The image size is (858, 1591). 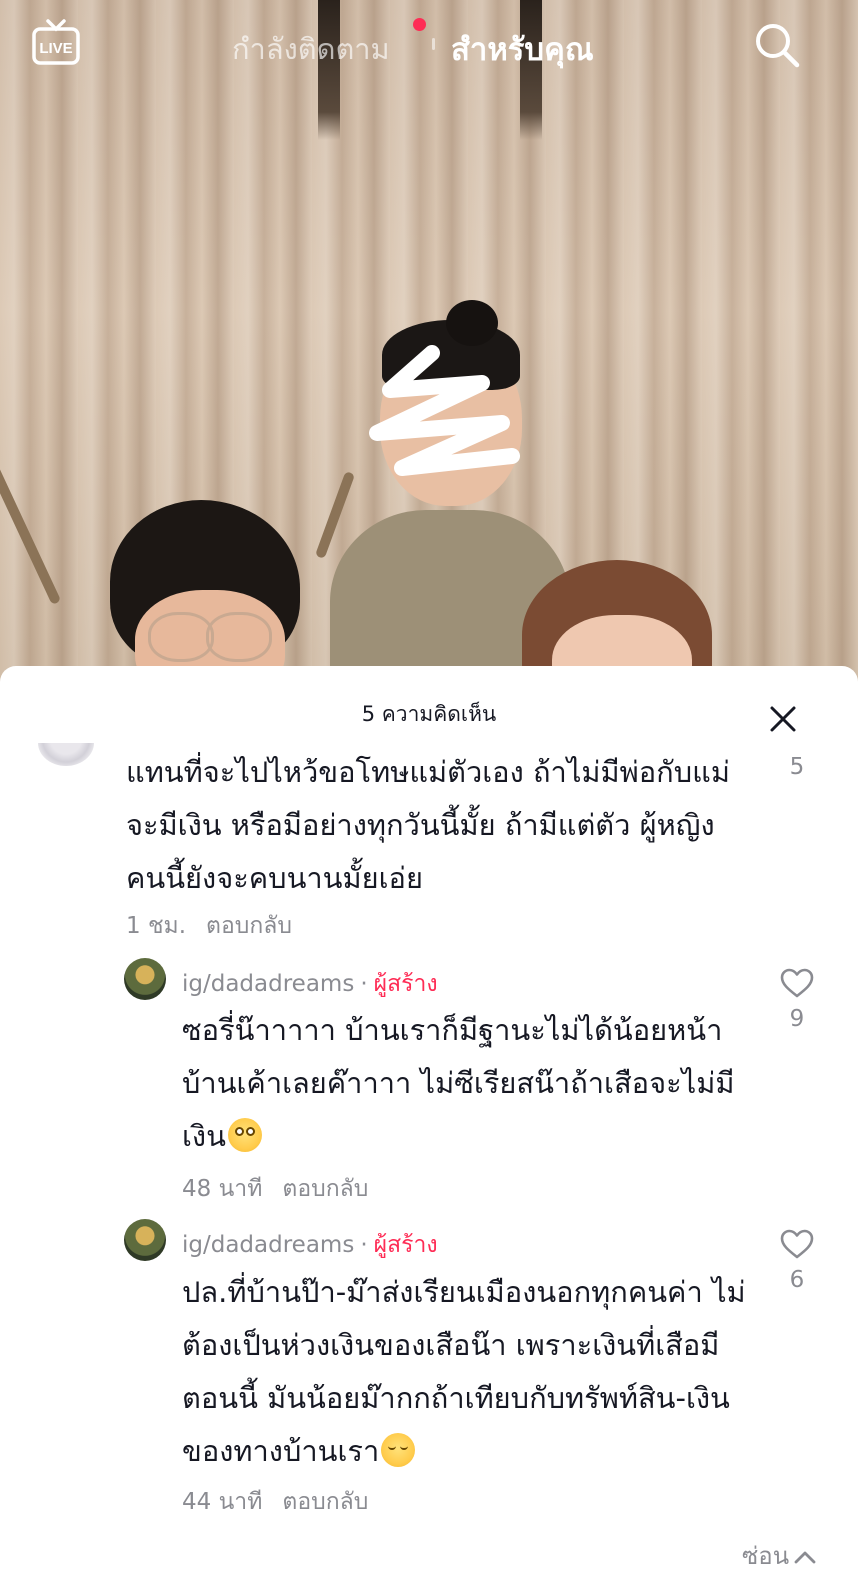 I want to click on tab-for-you: สำหรับคุณ, so click(x=522, y=49).